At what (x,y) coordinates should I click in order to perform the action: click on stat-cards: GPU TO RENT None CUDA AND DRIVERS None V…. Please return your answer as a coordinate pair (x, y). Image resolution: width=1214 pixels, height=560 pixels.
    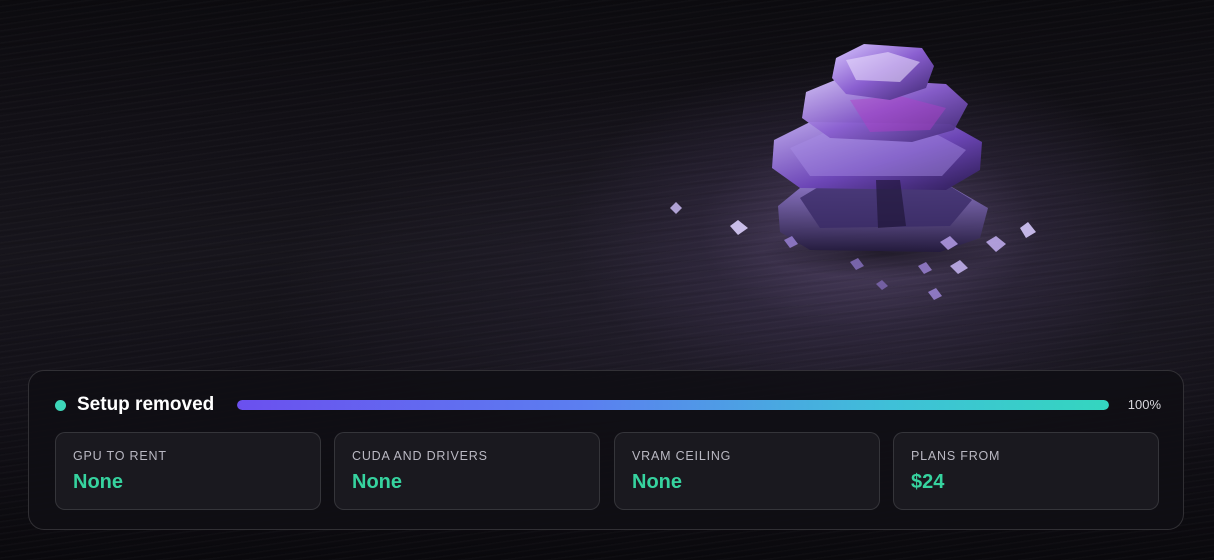
    Looking at the image, I should click on (607, 471).